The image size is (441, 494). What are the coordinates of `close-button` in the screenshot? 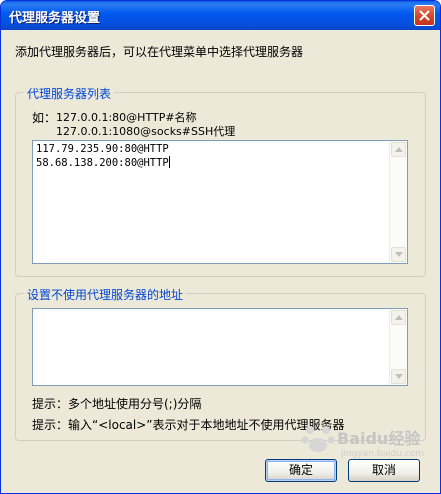 It's located at (424, 15).